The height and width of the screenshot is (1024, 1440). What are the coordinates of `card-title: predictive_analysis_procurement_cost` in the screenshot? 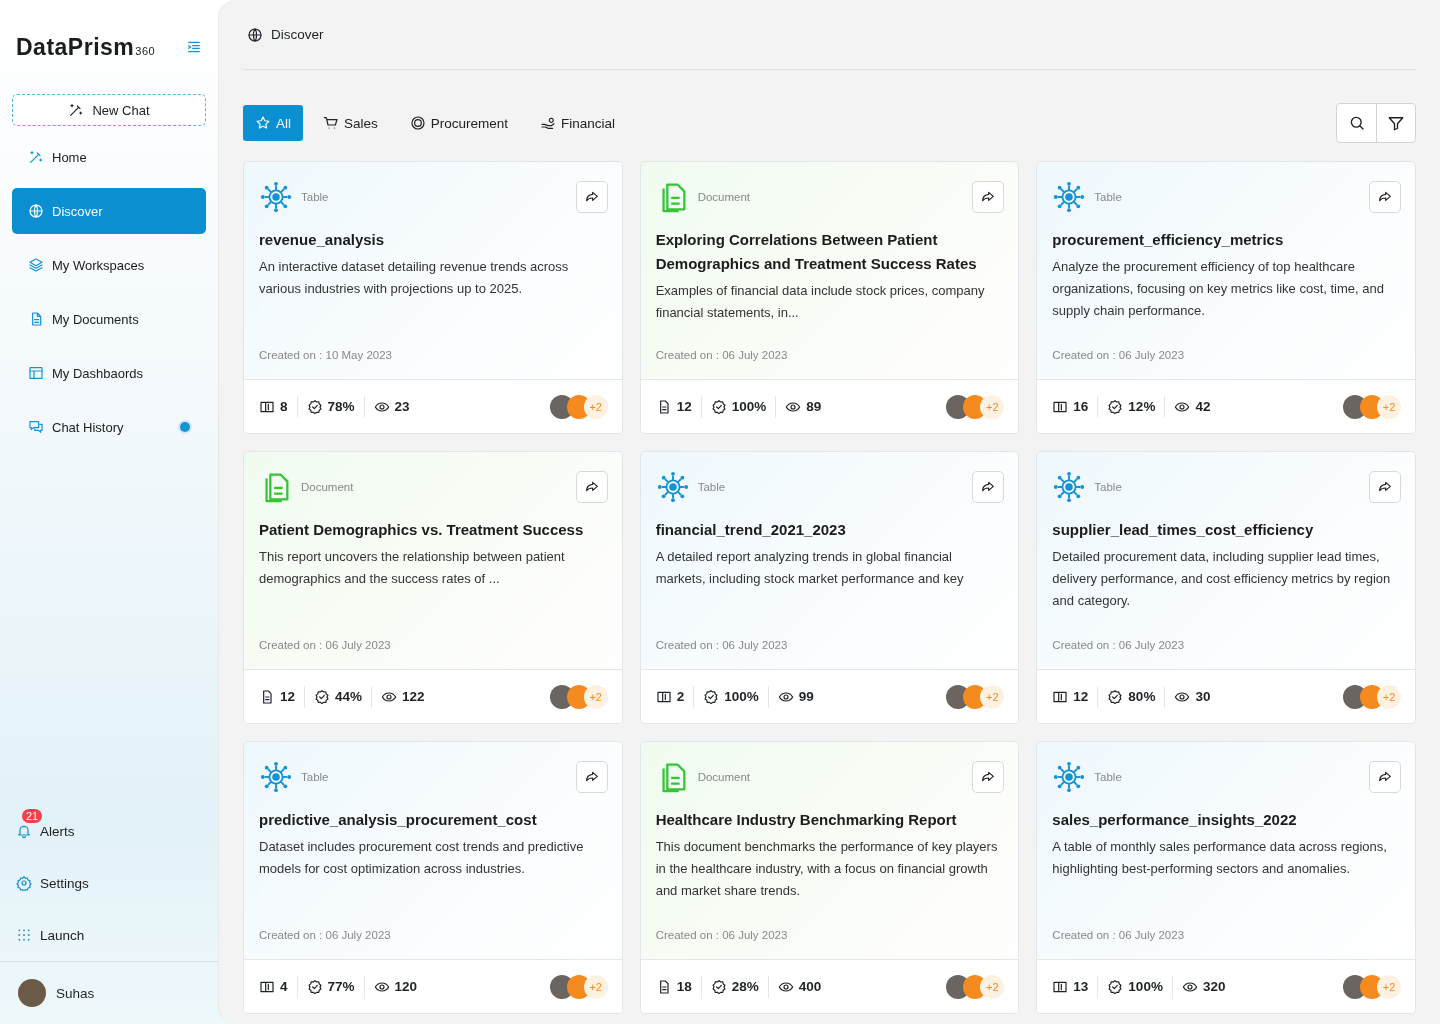 It's located at (398, 820).